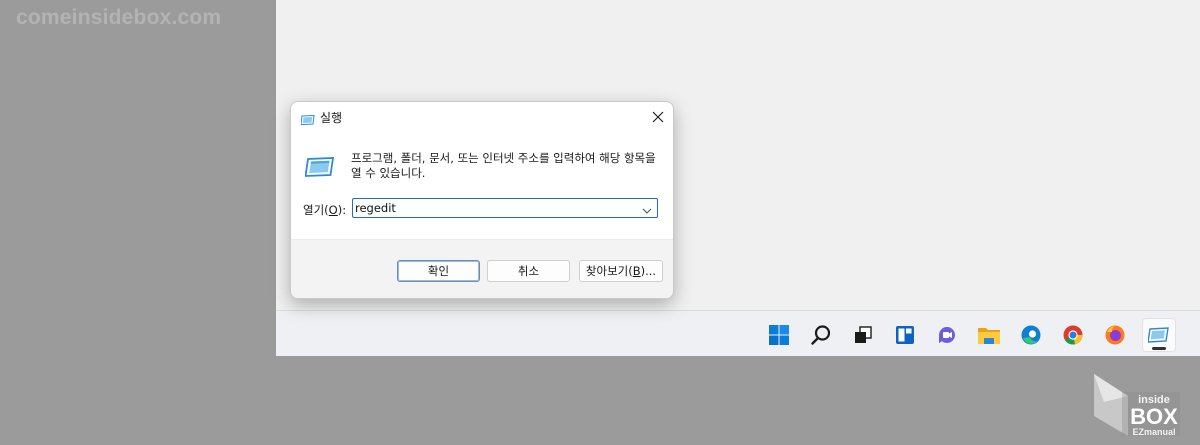 The width and height of the screenshot is (1200, 445). I want to click on chat-icon, so click(947, 335).